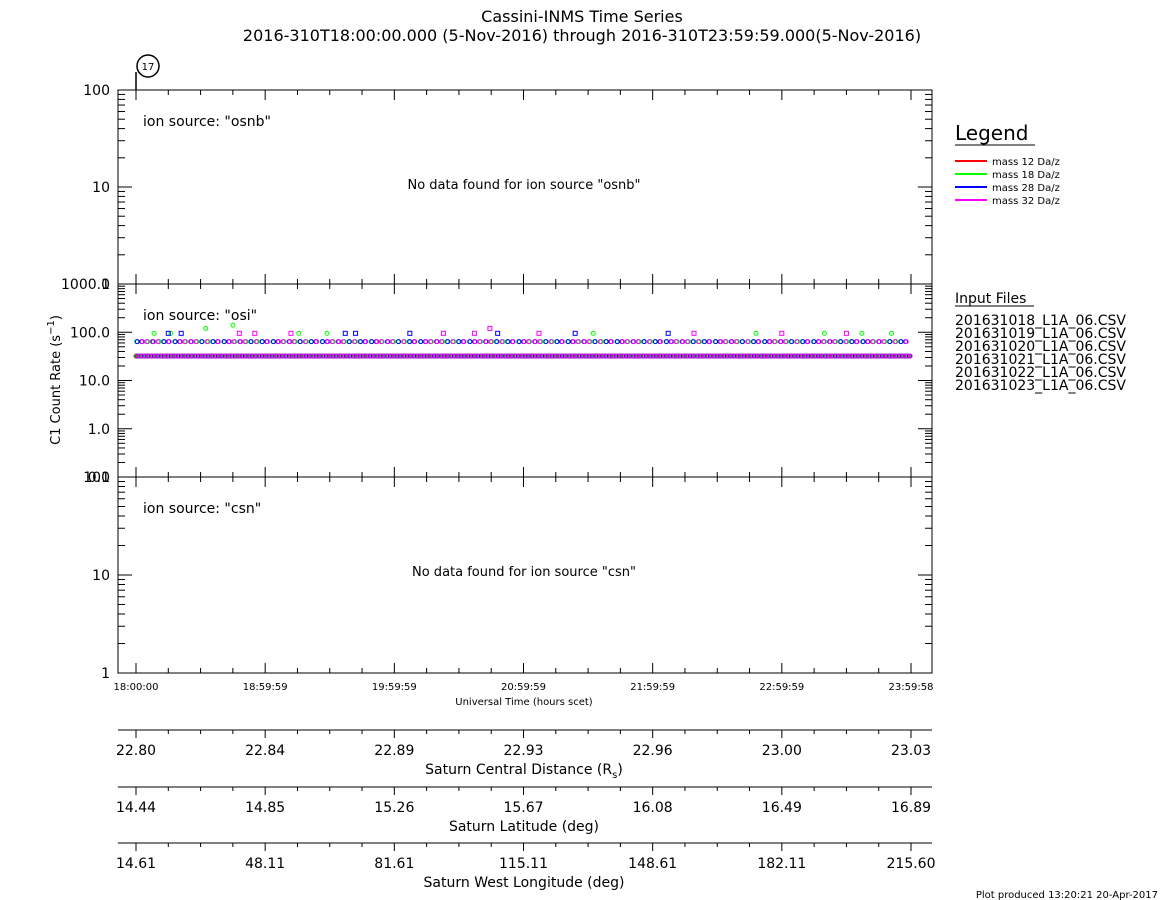 The height and width of the screenshot is (900, 1165). I want to click on aux-tick-label: 16.08, so click(653, 808).